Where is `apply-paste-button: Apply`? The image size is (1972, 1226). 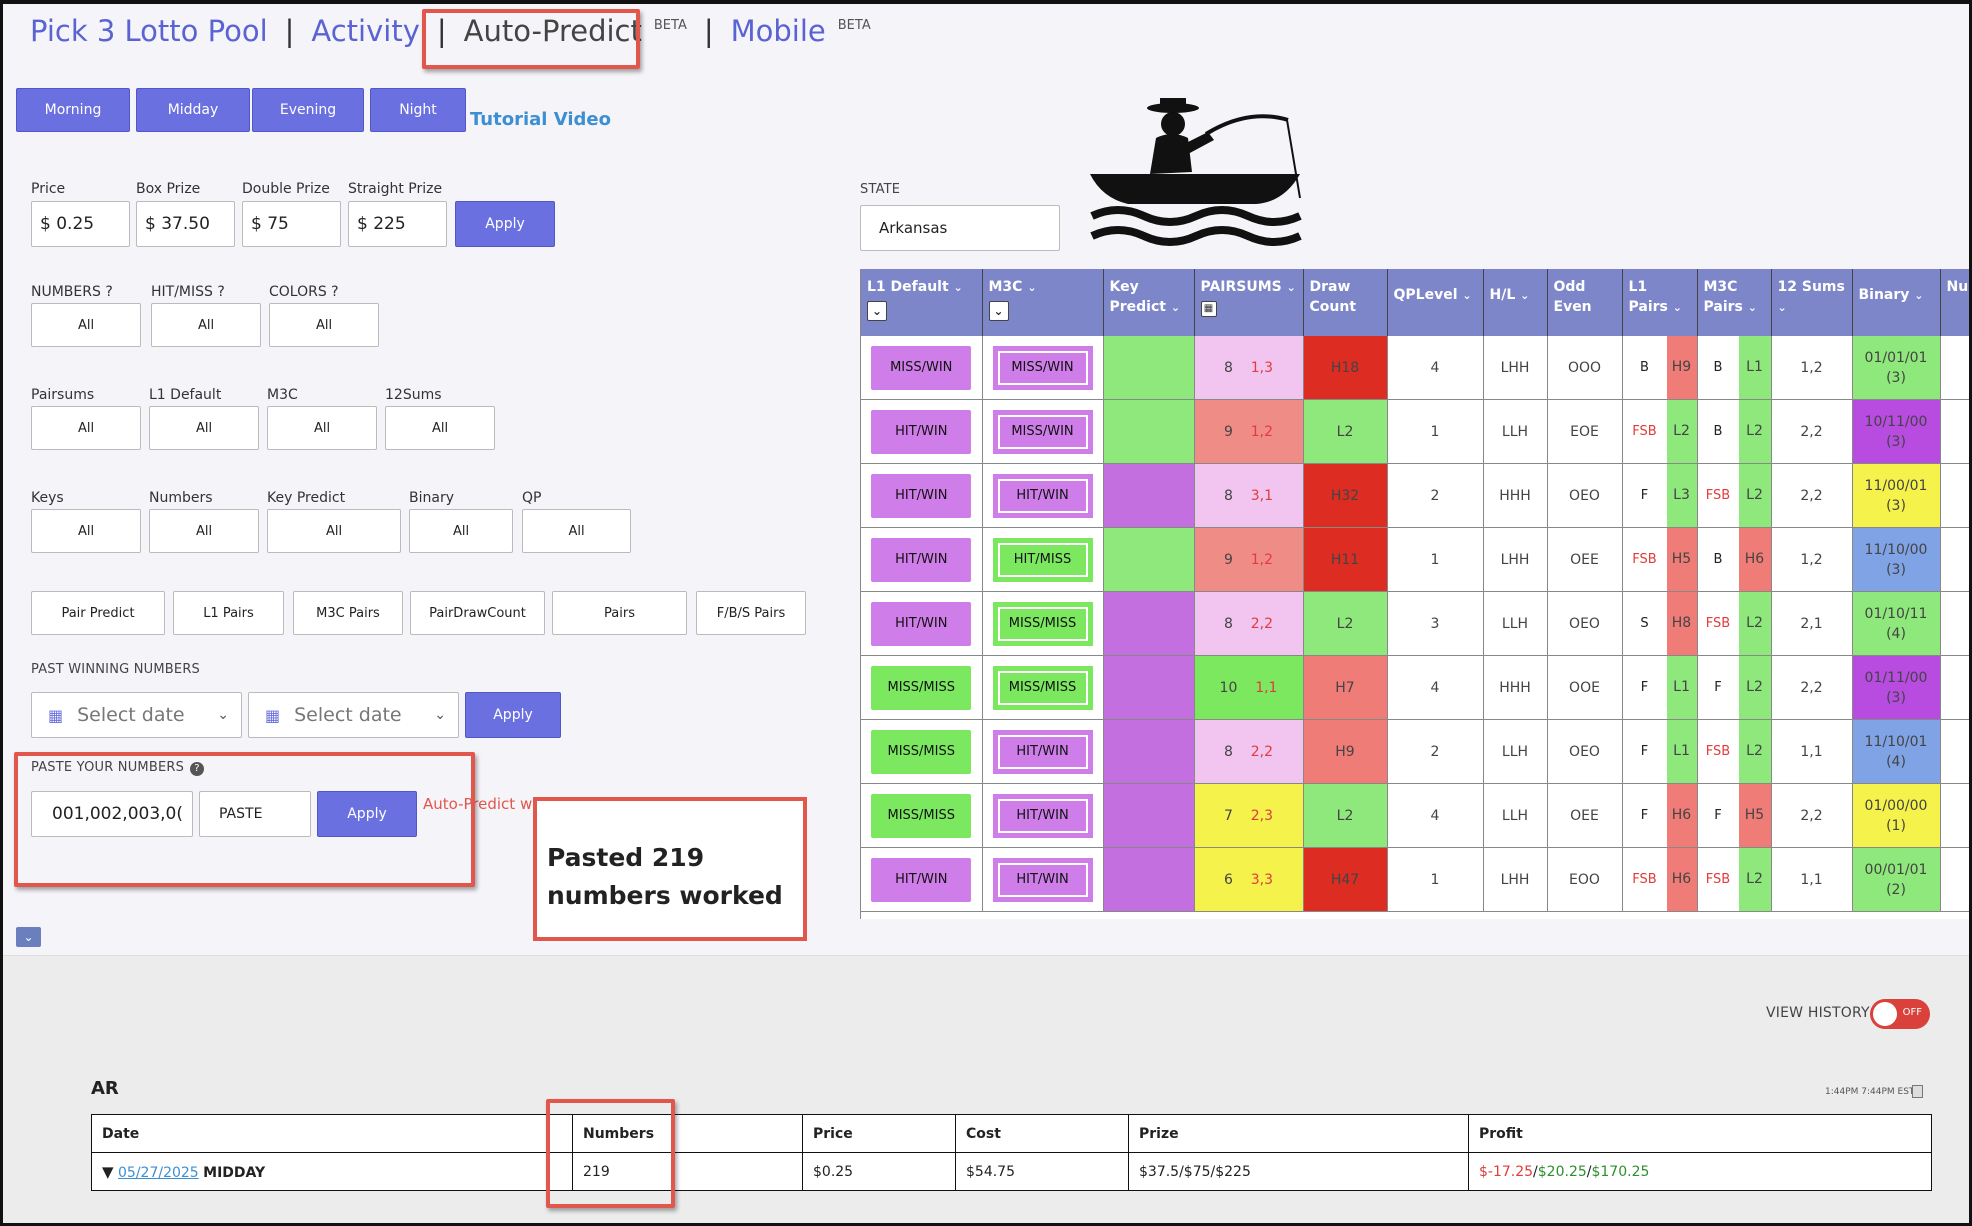 apply-paste-button: Apply is located at coordinates (367, 814).